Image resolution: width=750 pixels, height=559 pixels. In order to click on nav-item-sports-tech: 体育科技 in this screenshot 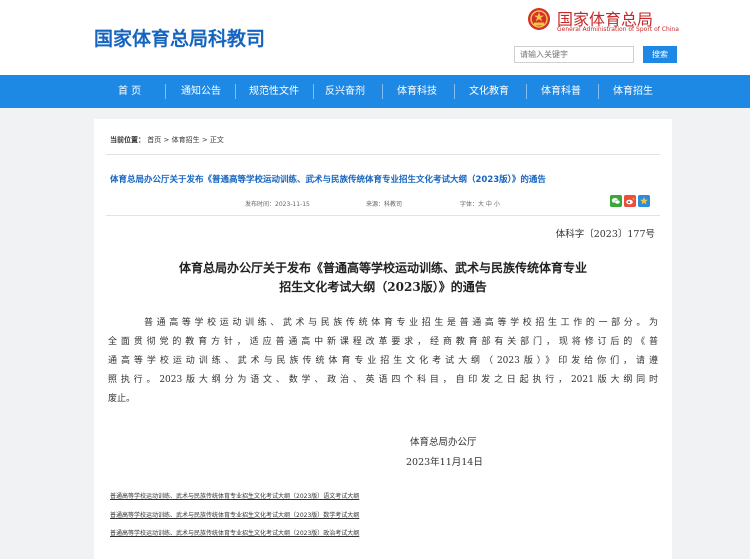, I will do `click(417, 91)`.